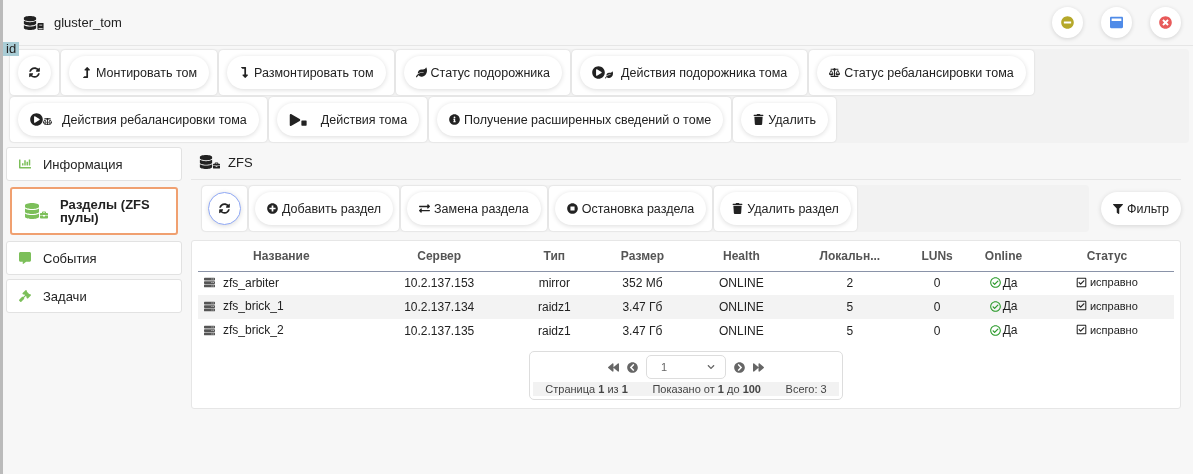 The image size is (1193, 474). I want to click on action-button: Действия ребалансировки тома, so click(138, 119).